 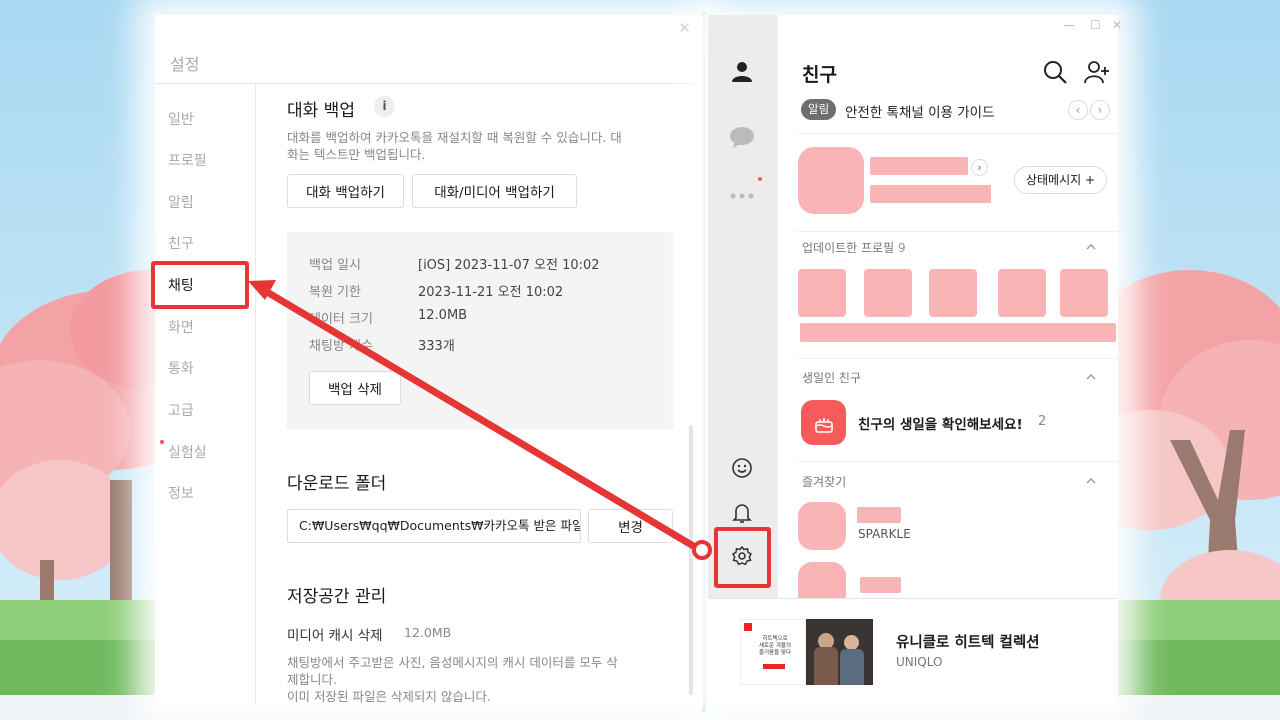 I want to click on ad-thumb-text: 새로운 겨울의, so click(x=775, y=646).